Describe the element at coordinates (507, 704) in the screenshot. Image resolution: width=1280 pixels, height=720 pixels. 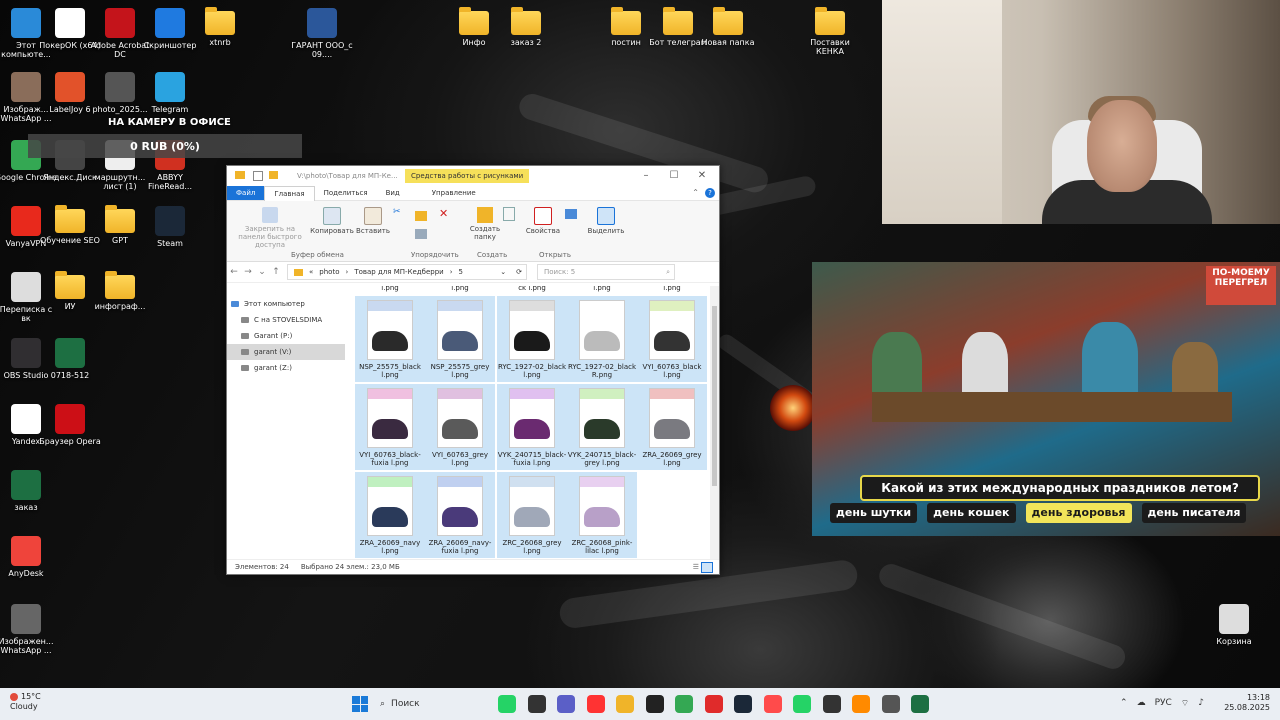
I see `whatsapp-app-icon` at that location.